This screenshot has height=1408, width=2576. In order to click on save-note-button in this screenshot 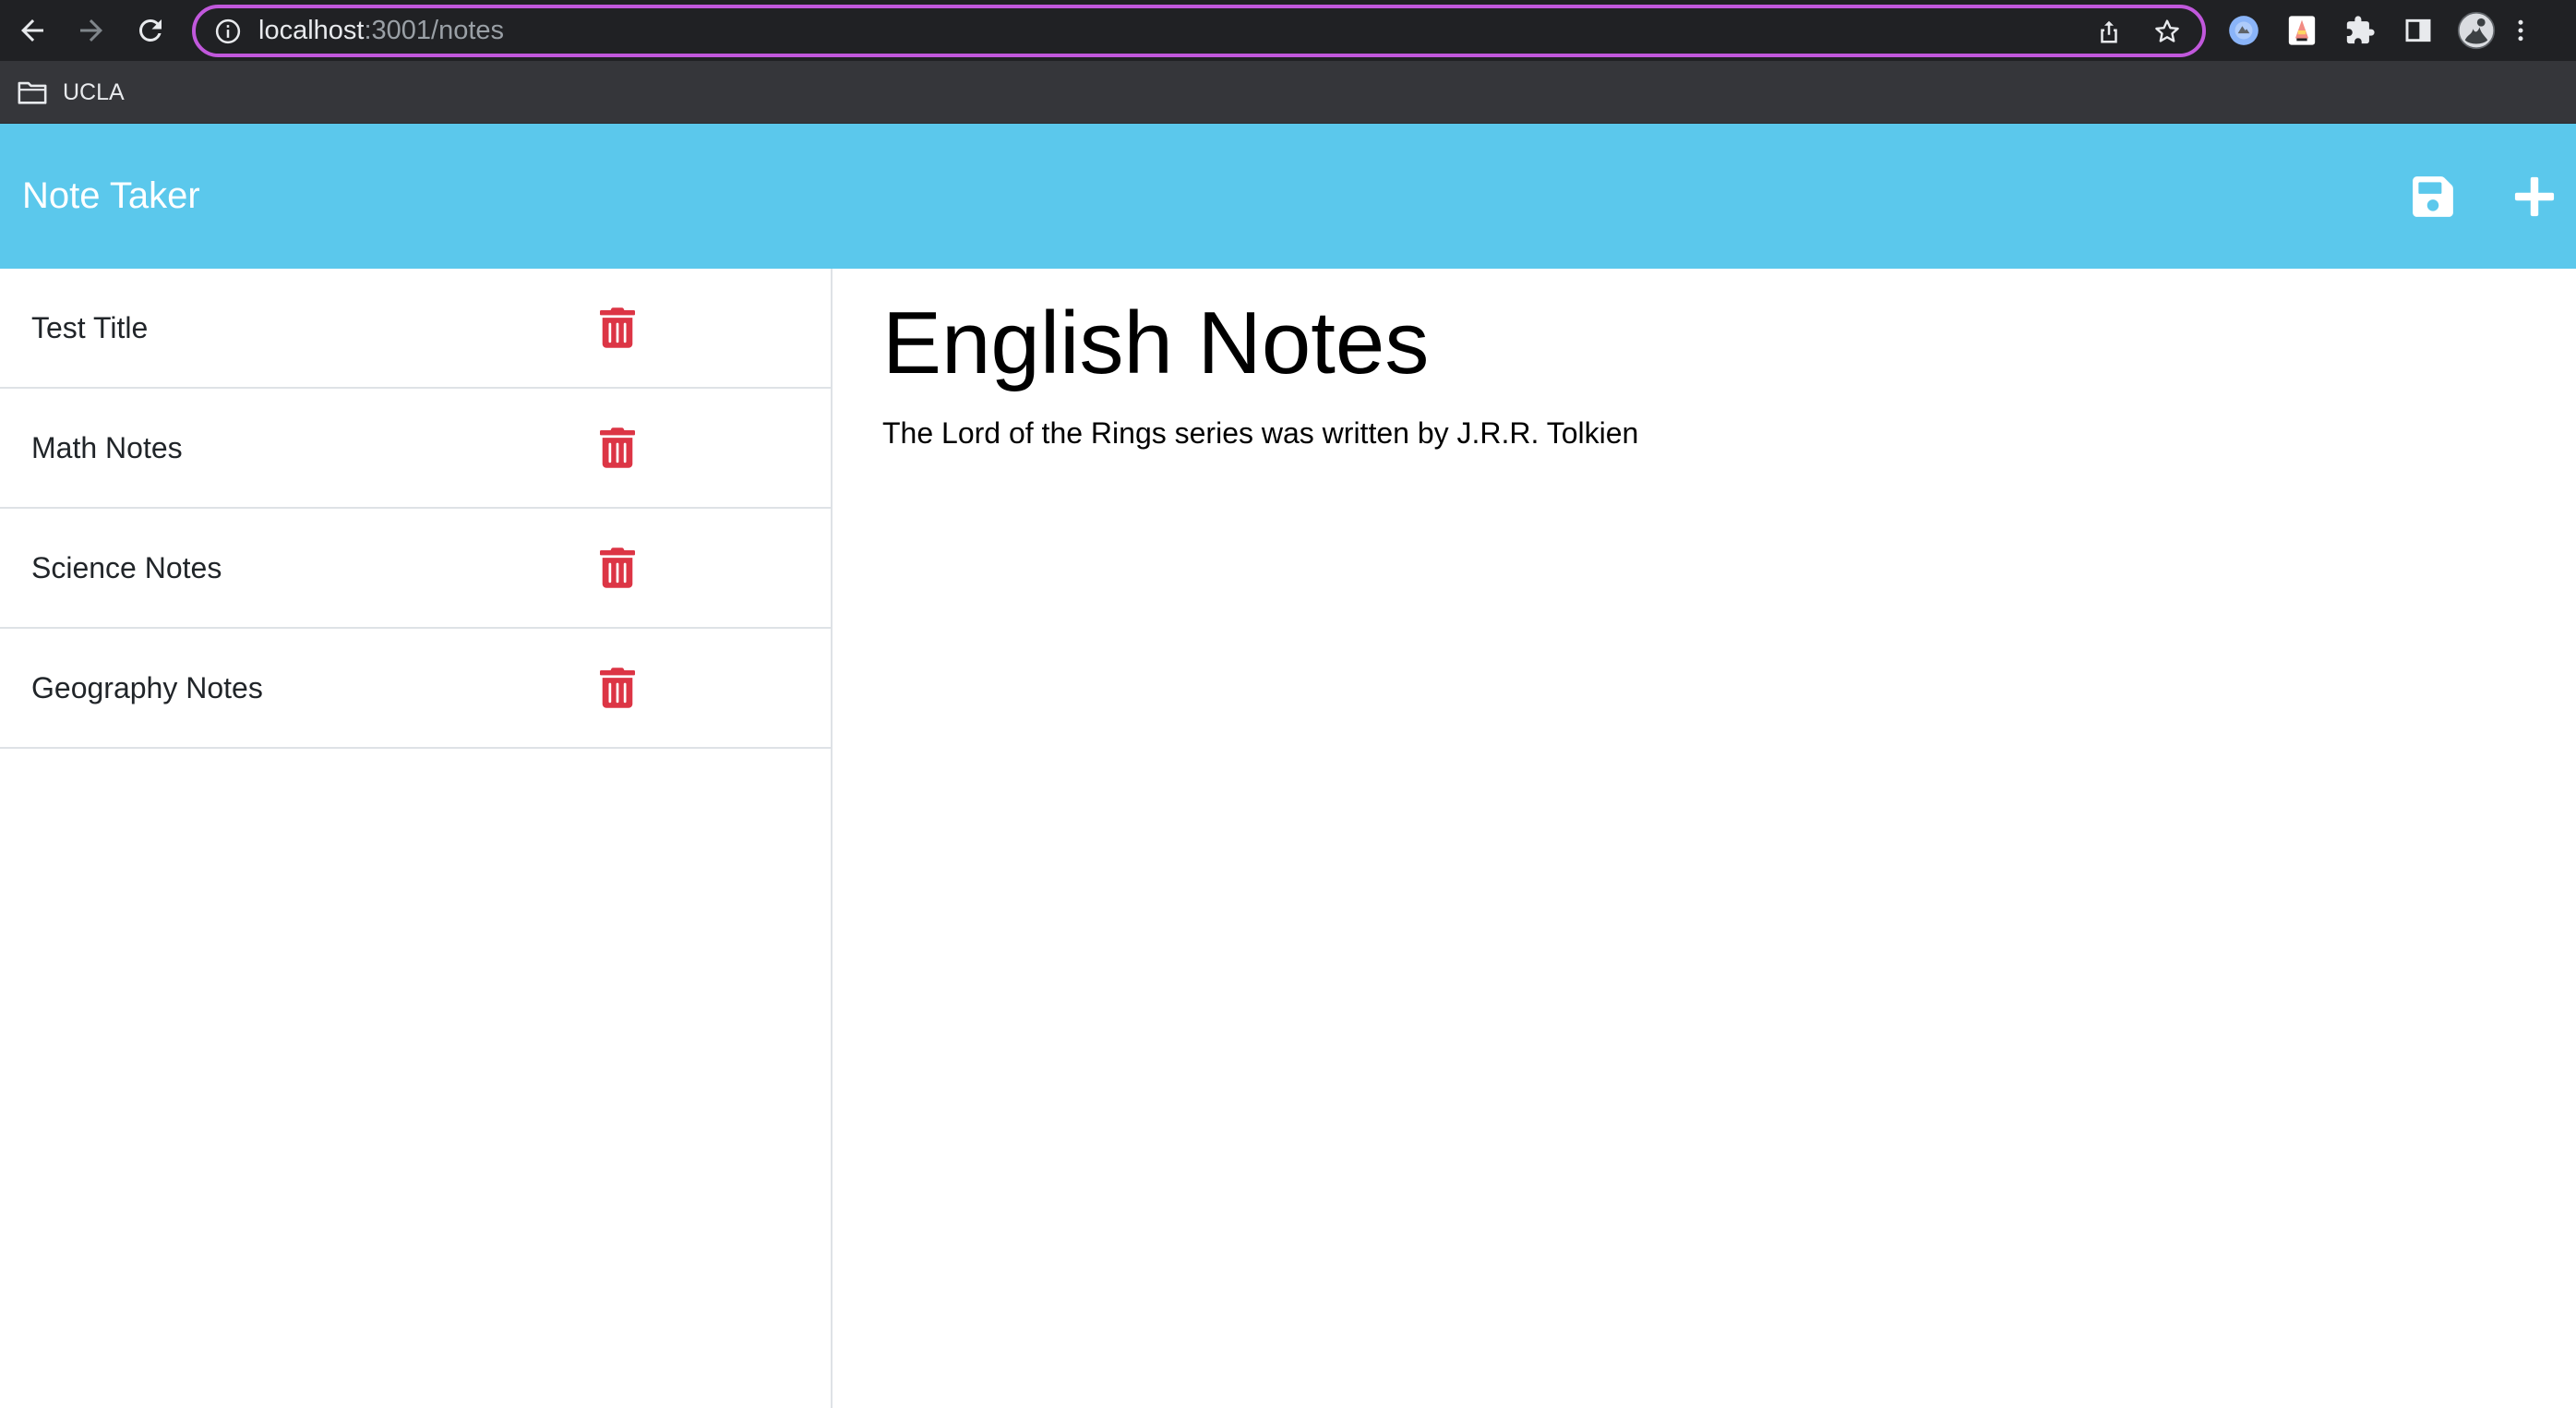, I will do `click(2433, 196)`.